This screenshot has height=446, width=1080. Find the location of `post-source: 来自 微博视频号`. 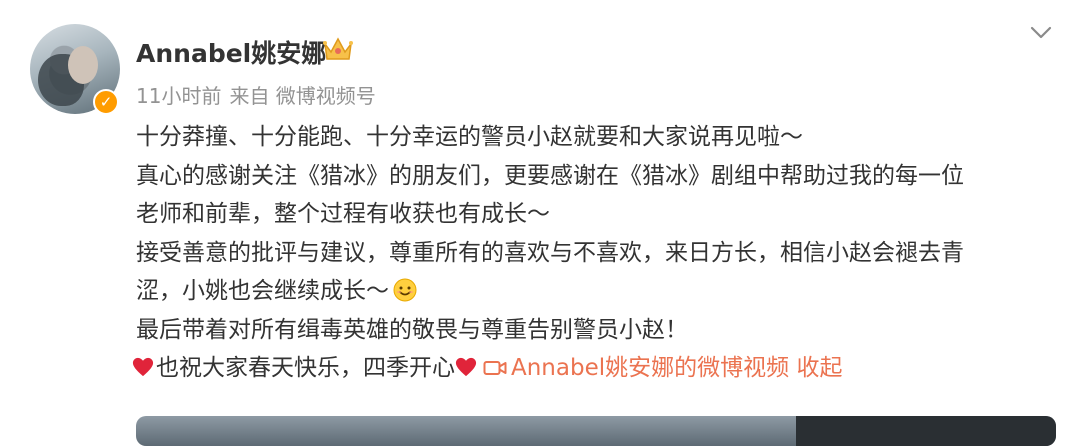

post-source: 来自 微博视频号 is located at coordinates (302, 96).